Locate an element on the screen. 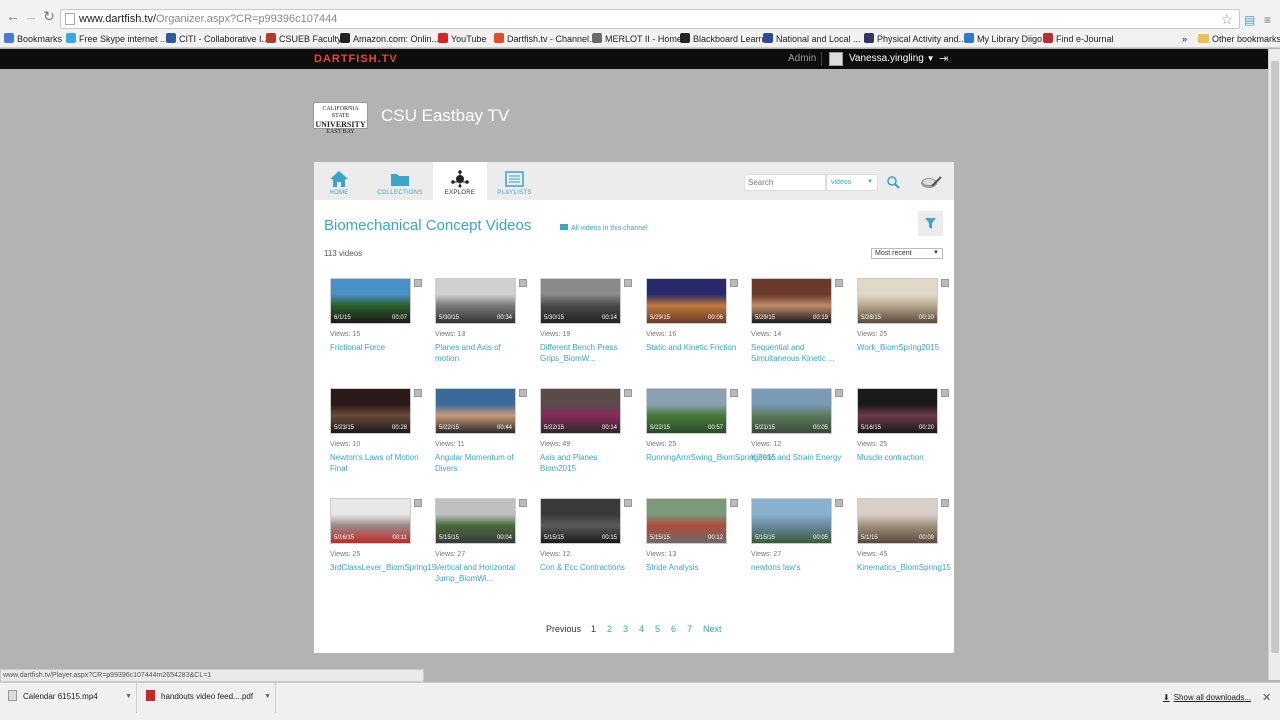 The width and height of the screenshot is (1280, 720). other-bookmarks-folder: Other bookmarks is located at coordinates (1239, 39).